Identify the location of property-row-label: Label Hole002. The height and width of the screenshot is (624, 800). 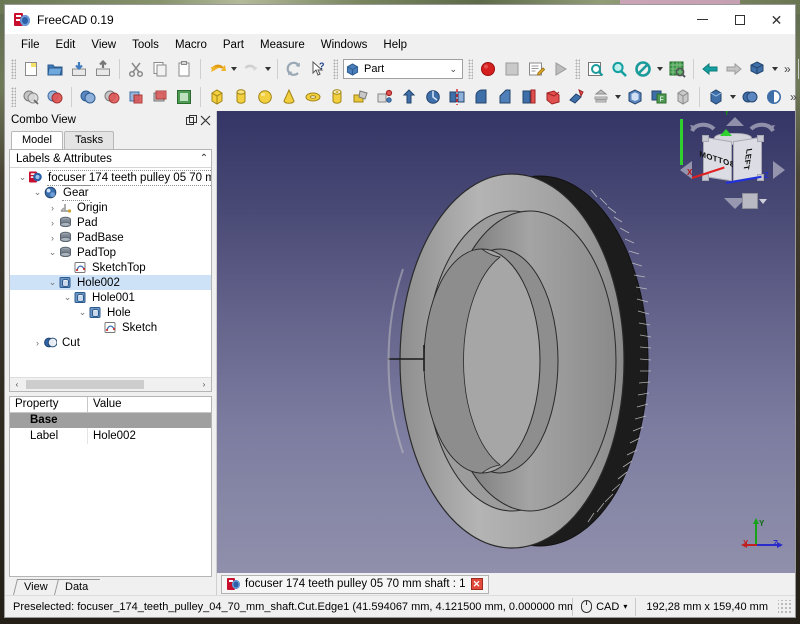
(110, 436).